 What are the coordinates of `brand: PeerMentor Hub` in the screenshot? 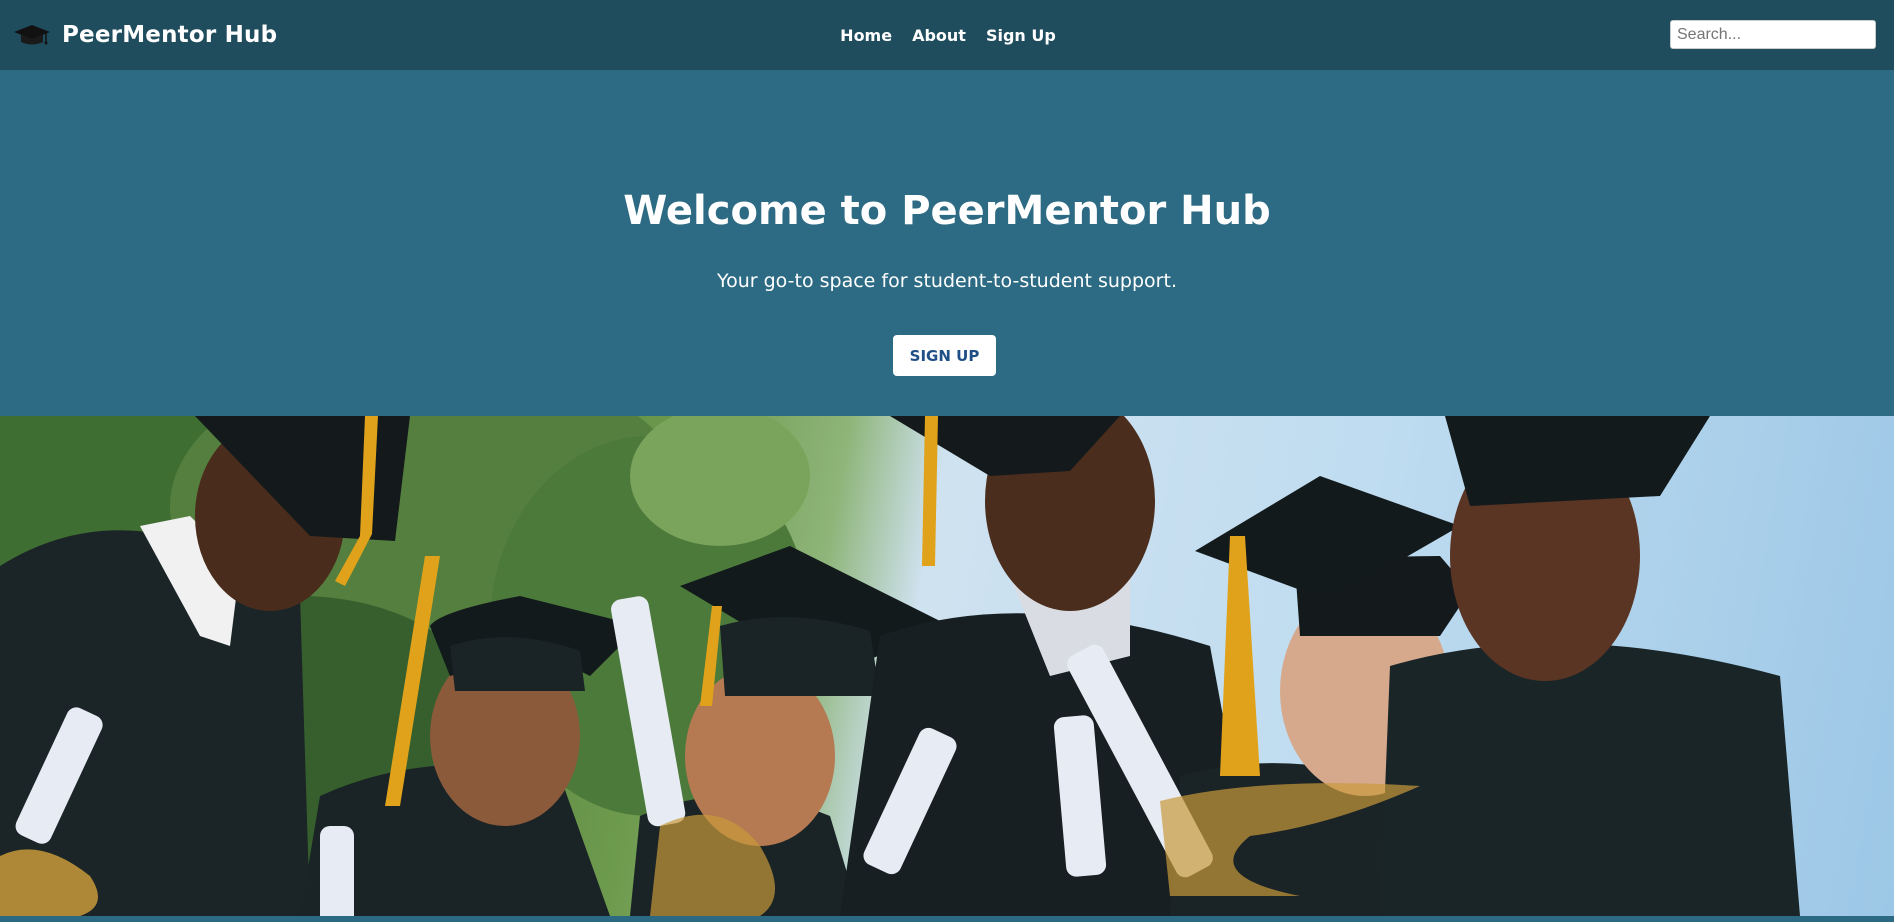 It's located at (144, 35).